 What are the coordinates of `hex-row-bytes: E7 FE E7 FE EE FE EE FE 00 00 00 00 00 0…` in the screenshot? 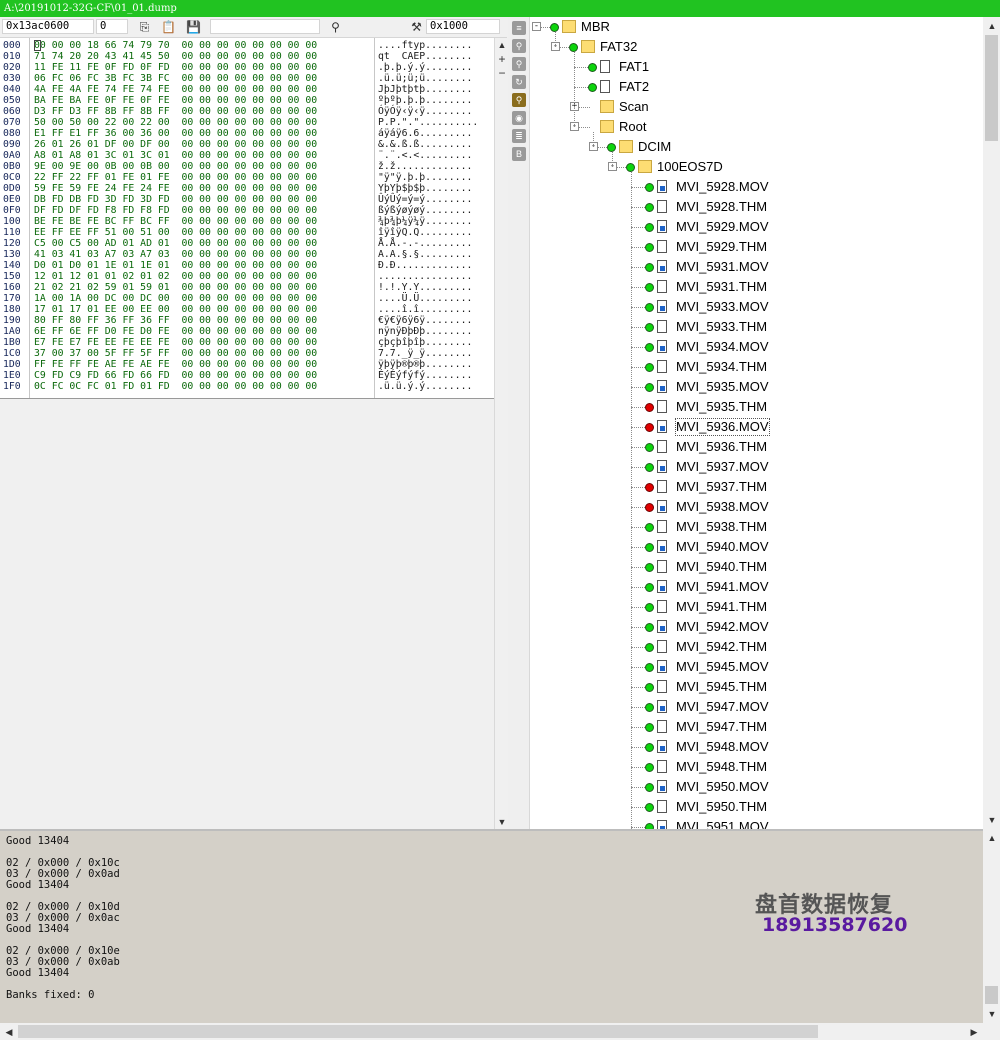 It's located at (175, 342).